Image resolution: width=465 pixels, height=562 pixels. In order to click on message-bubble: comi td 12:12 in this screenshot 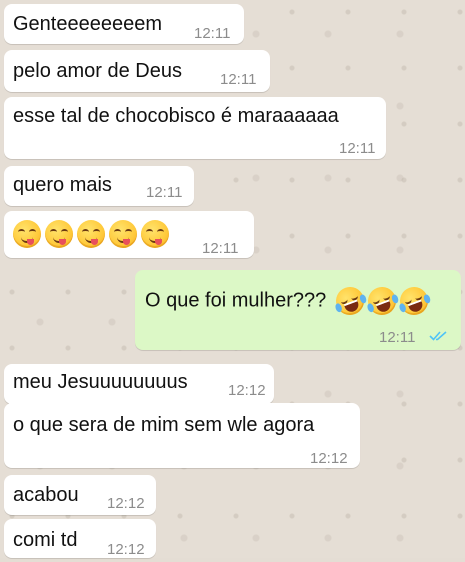, I will do `click(80, 538)`.